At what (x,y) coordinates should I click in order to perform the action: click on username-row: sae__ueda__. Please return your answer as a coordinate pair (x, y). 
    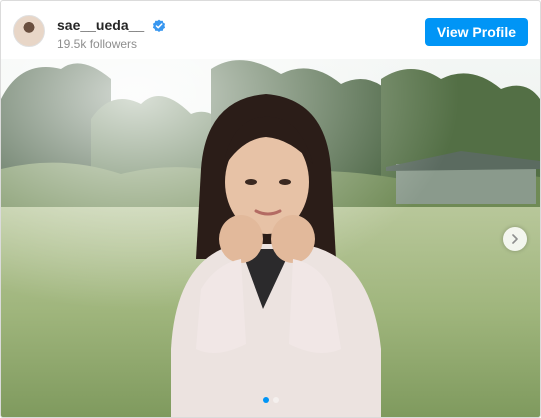
    Looking at the image, I should click on (111, 26).